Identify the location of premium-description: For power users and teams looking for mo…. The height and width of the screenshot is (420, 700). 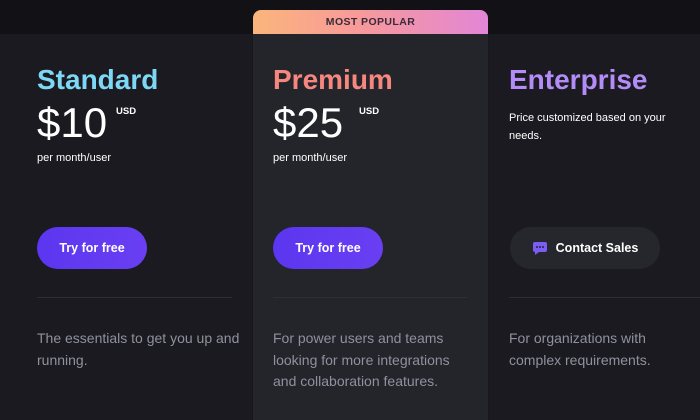
(361, 359).